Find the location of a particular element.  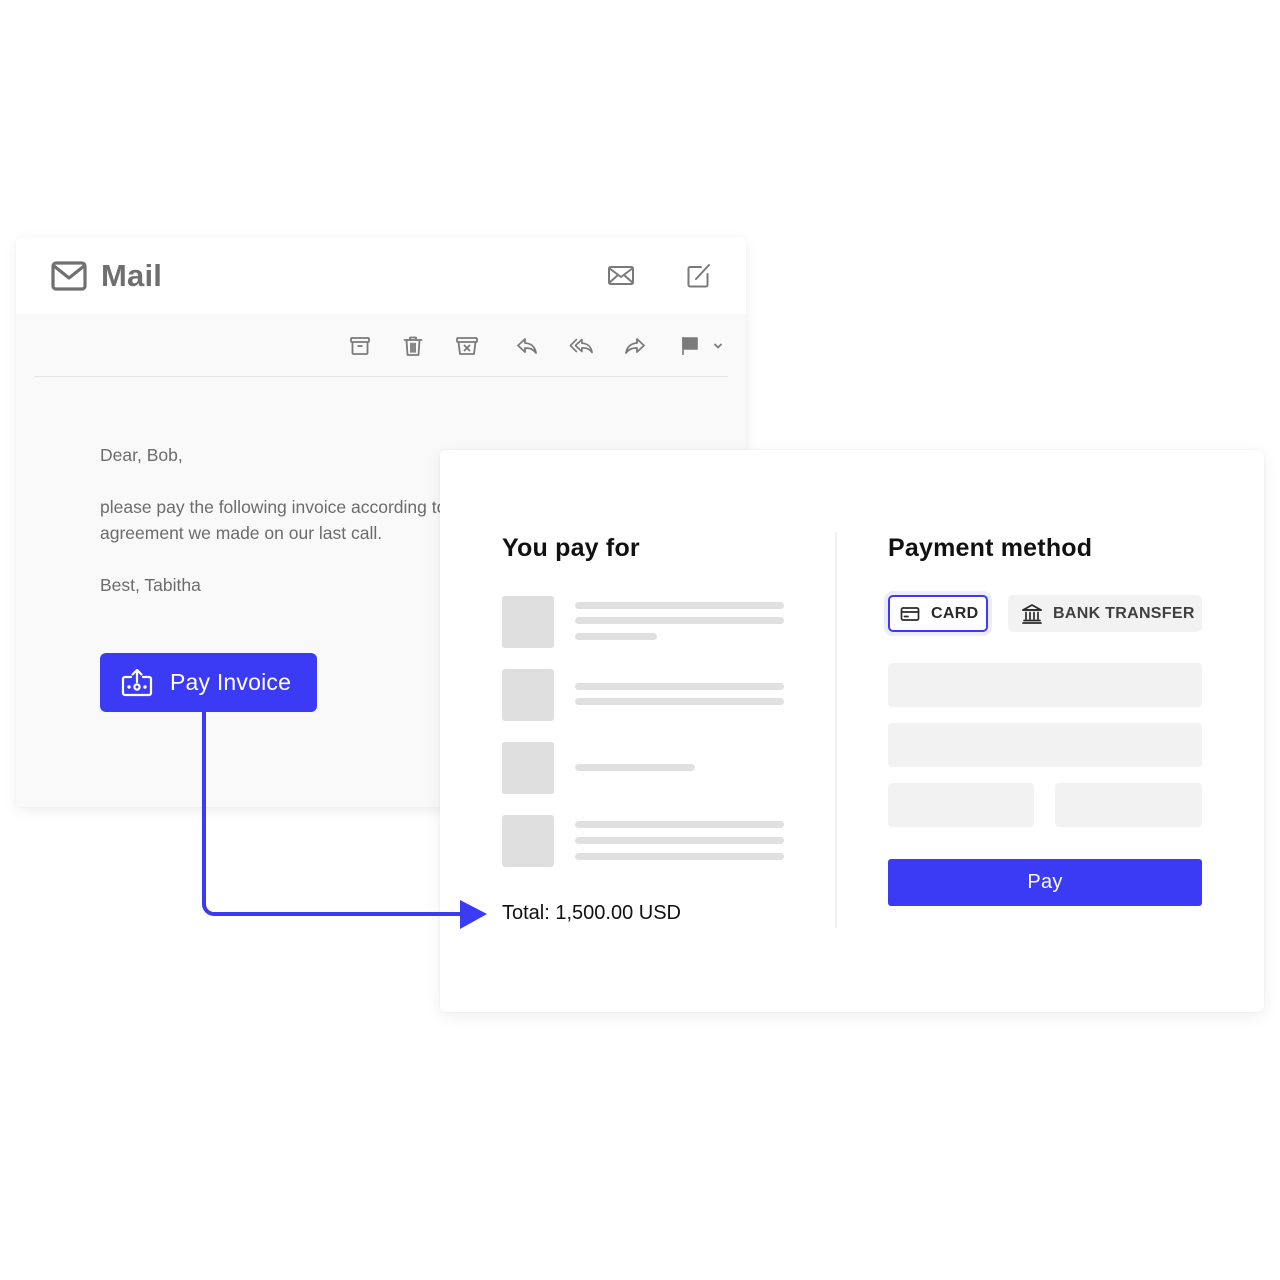

credit-card-icon is located at coordinates (910, 613).